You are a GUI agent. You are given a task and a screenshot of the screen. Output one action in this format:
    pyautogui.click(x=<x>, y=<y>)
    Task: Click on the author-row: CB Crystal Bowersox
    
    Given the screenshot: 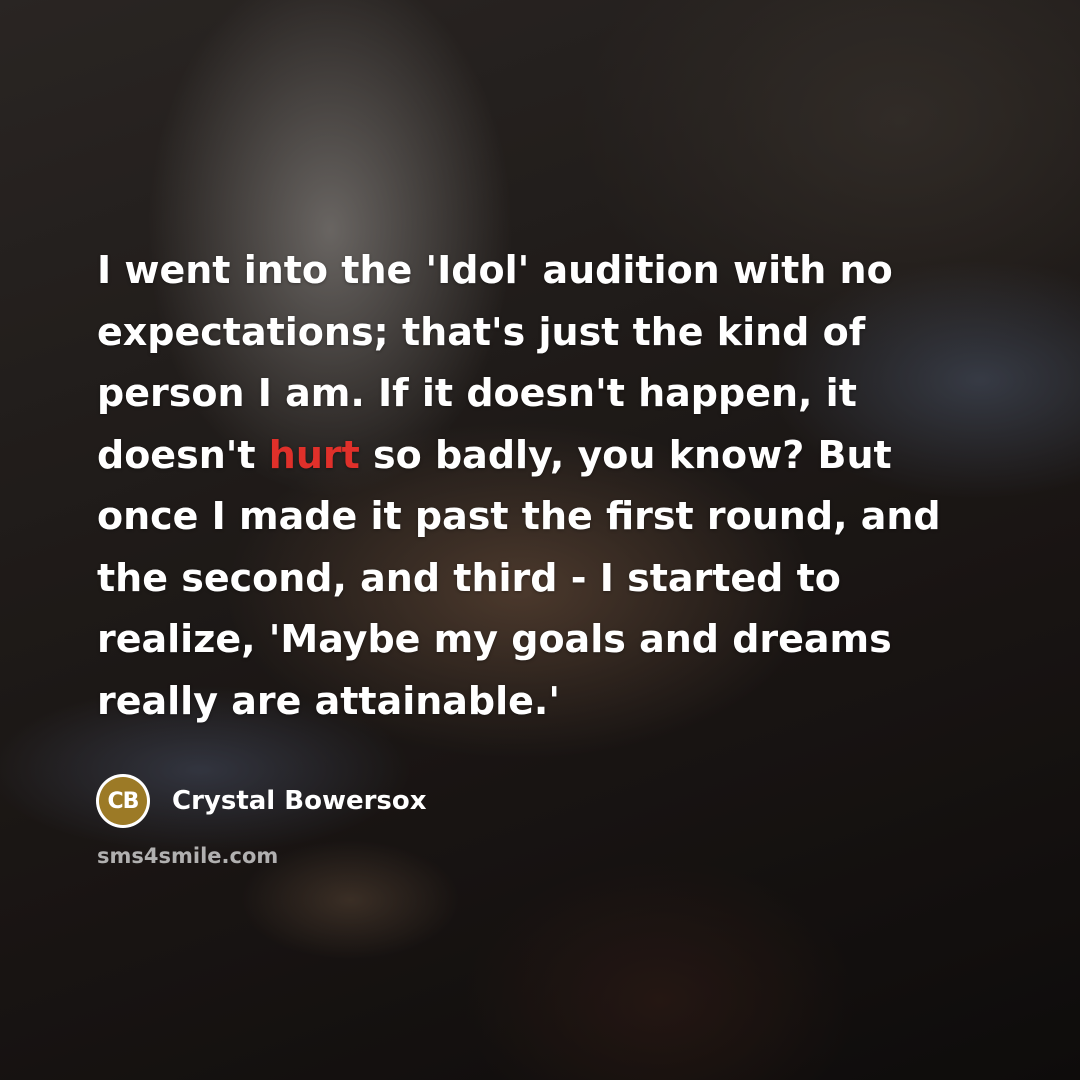 What is the action you would take?
    pyautogui.click(x=261, y=801)
    